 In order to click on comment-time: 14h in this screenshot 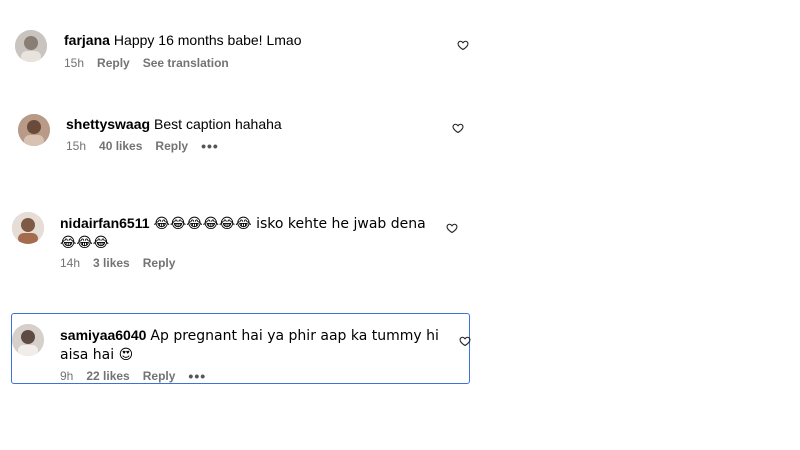, I will do `click(70, 263)`.